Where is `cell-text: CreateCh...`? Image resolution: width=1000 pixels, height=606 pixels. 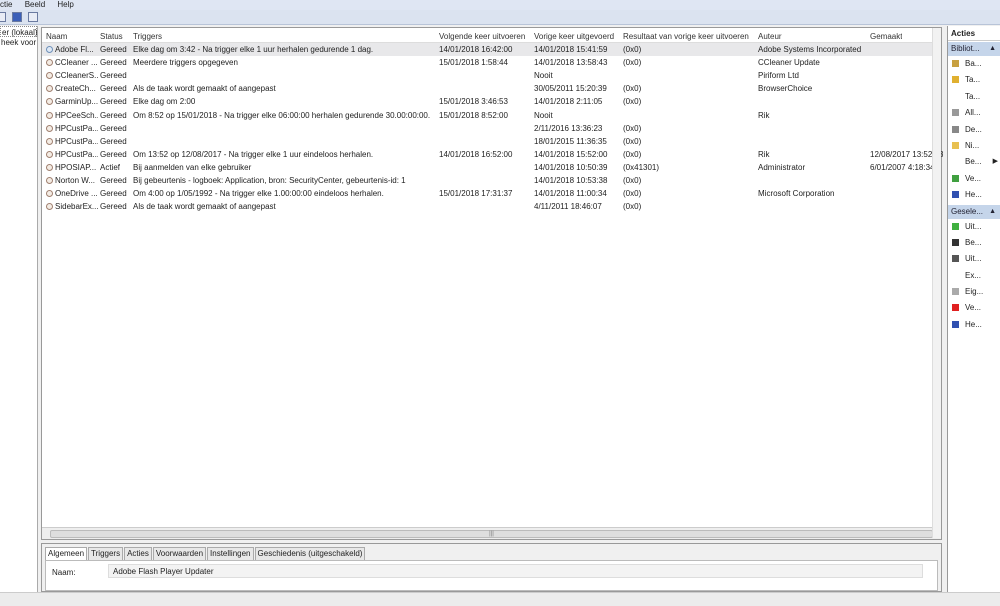
cell-text: CreateCh... is located at coordinates (75, 89).